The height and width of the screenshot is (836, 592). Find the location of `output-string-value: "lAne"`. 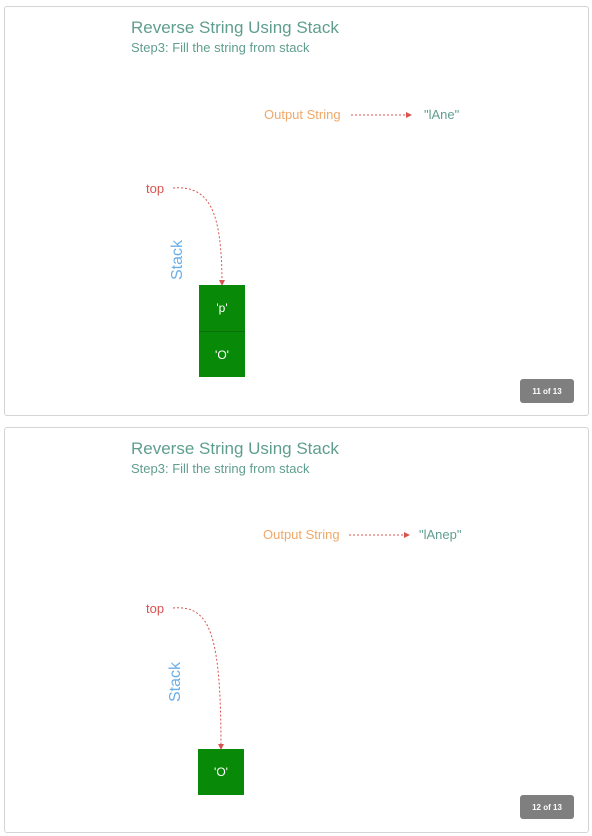

output-string-value: "lAne" is located at coordinates (442, 114).